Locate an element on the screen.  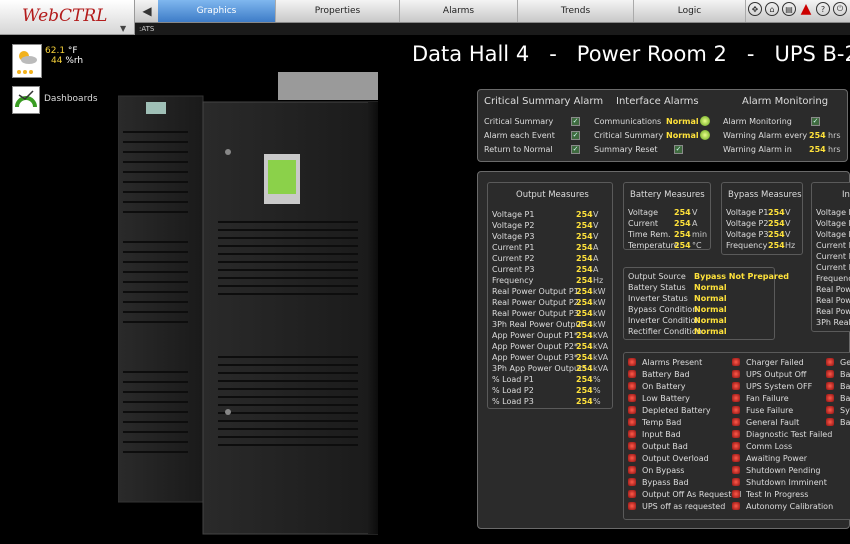
alarm-label: General Fault is located at coordinates (773, 422).